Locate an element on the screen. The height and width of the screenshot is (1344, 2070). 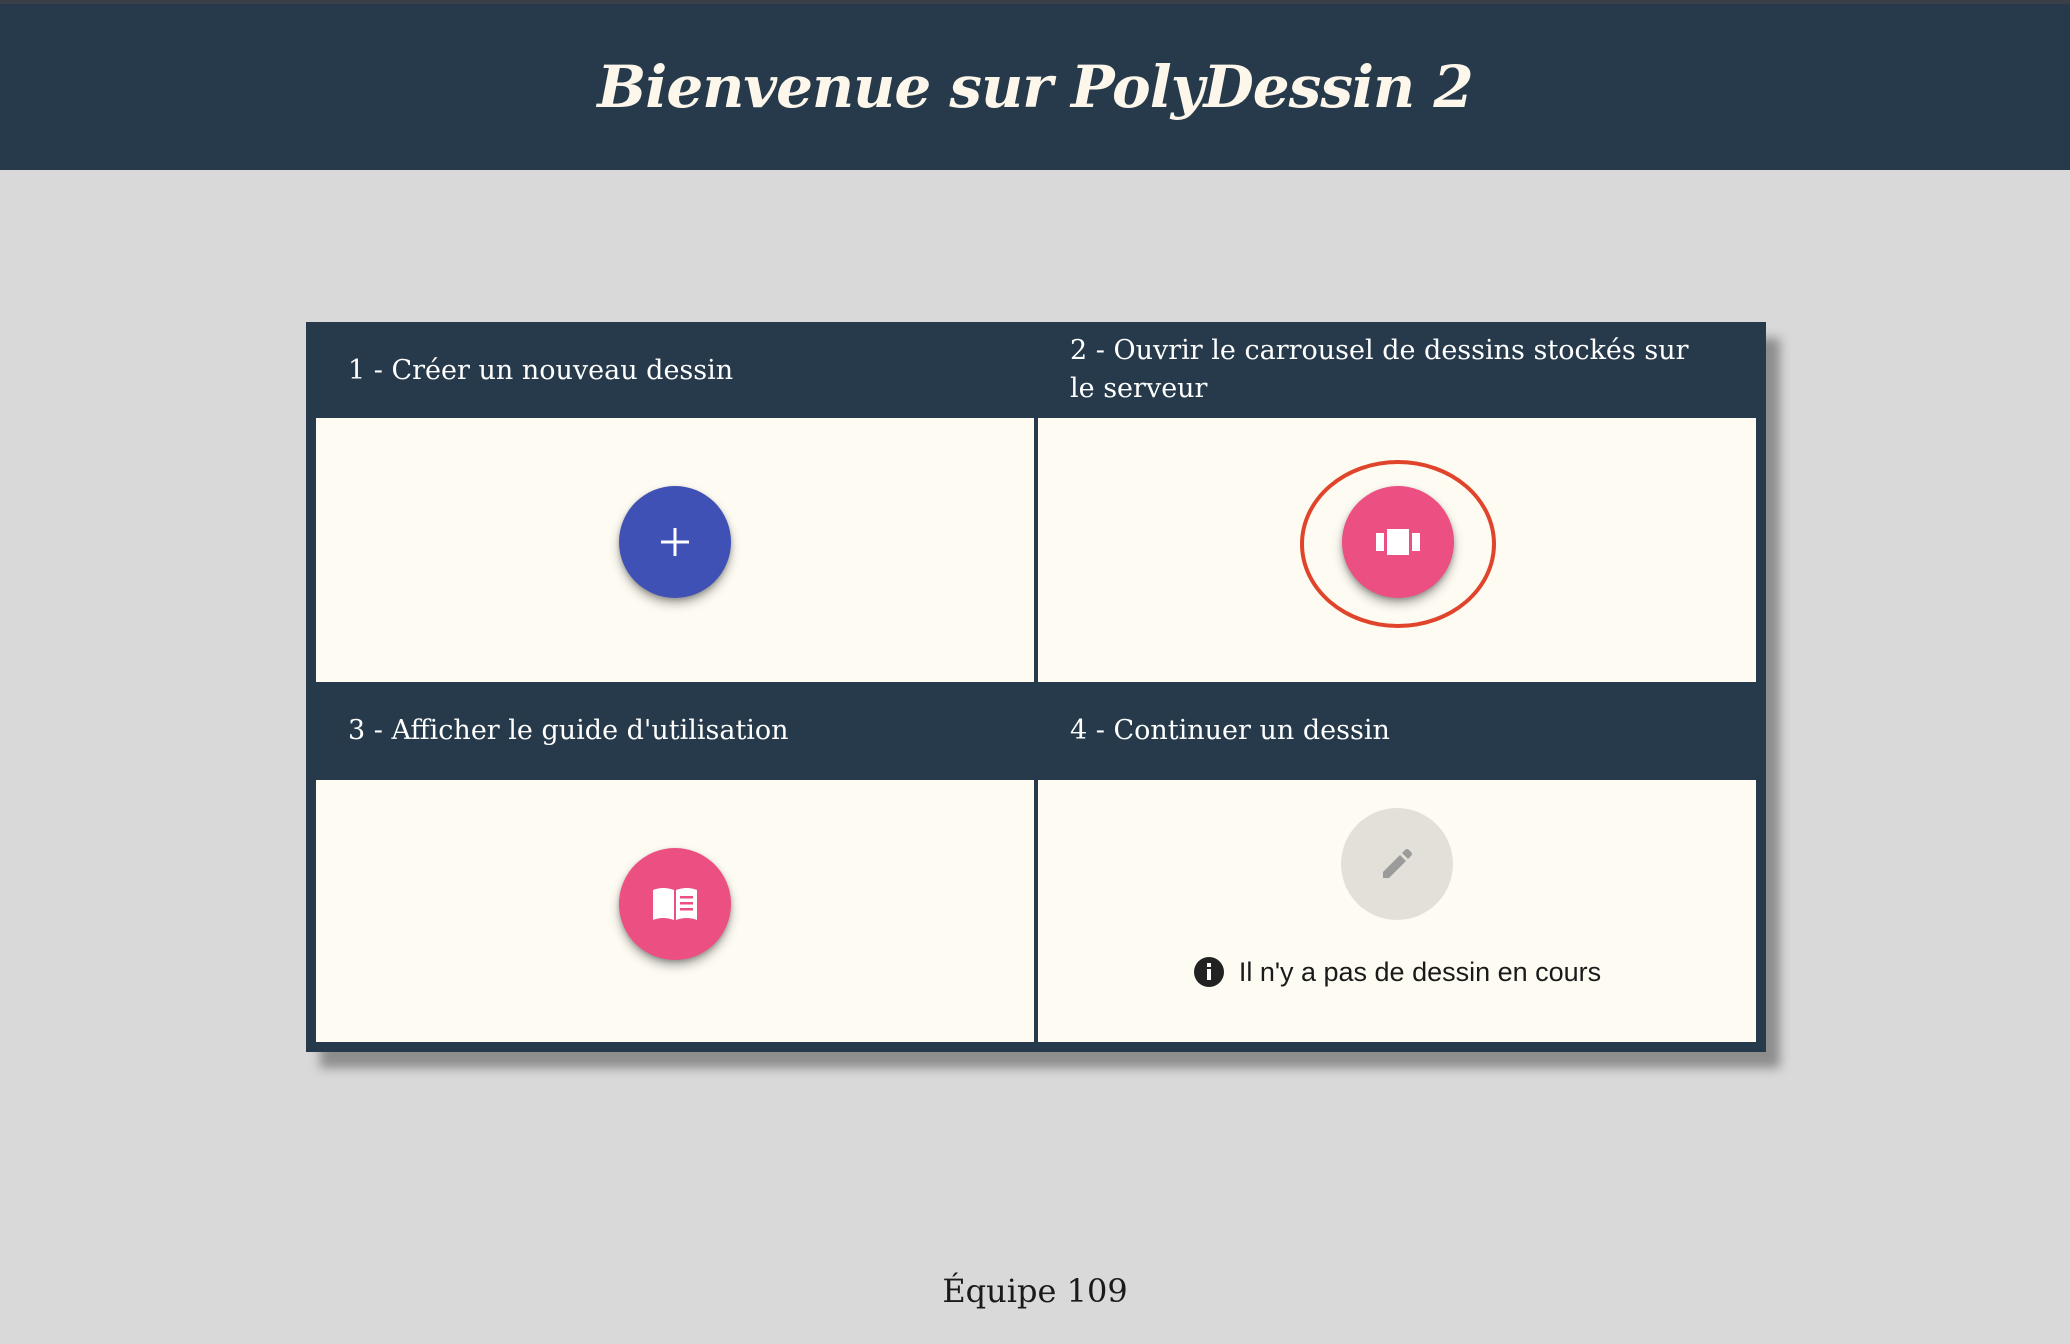
card-new-drawing is located at coordinates (675, 550).